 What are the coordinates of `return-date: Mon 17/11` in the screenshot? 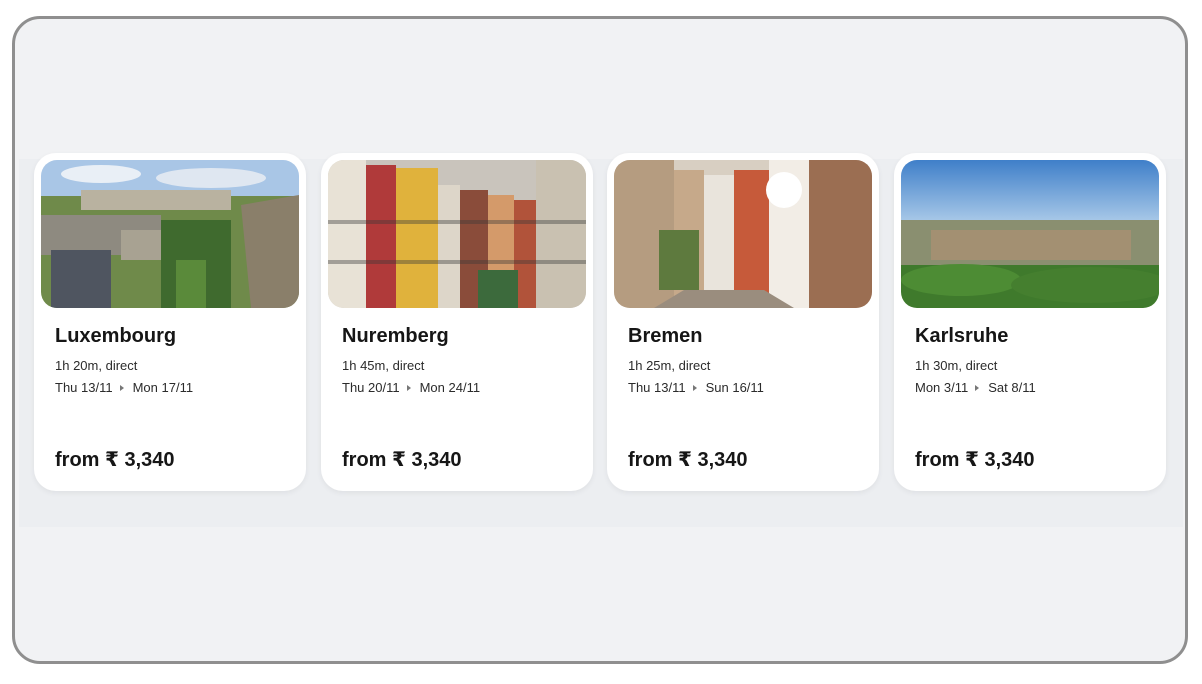 It's located at (163, 387).